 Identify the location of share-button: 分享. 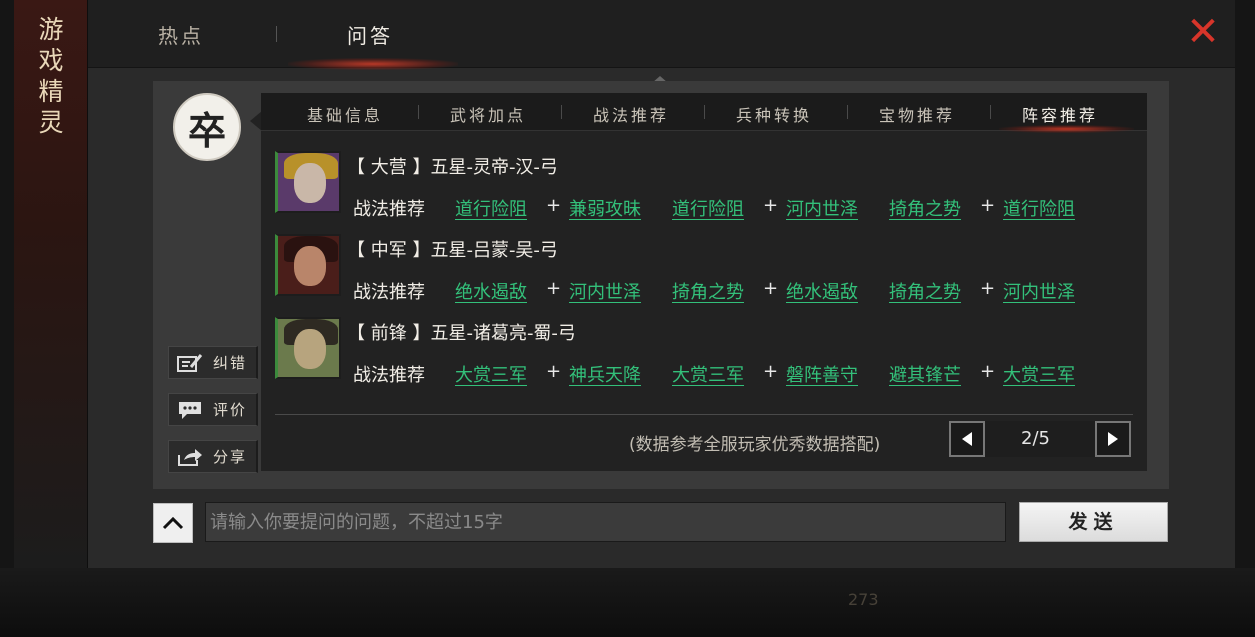
(213, 456).